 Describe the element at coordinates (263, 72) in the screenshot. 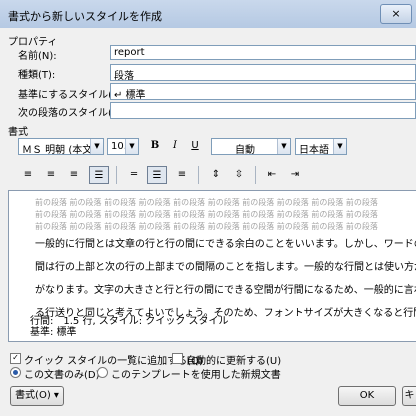

I see `type-select: 段落` at that location.